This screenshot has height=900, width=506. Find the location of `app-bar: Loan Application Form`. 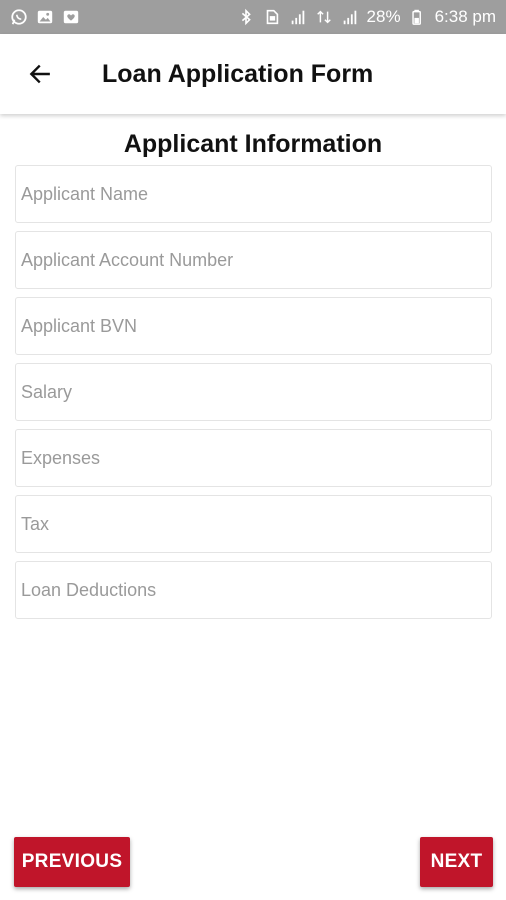

app-bar: Loan Application Form is located at coordinates (253, 74).